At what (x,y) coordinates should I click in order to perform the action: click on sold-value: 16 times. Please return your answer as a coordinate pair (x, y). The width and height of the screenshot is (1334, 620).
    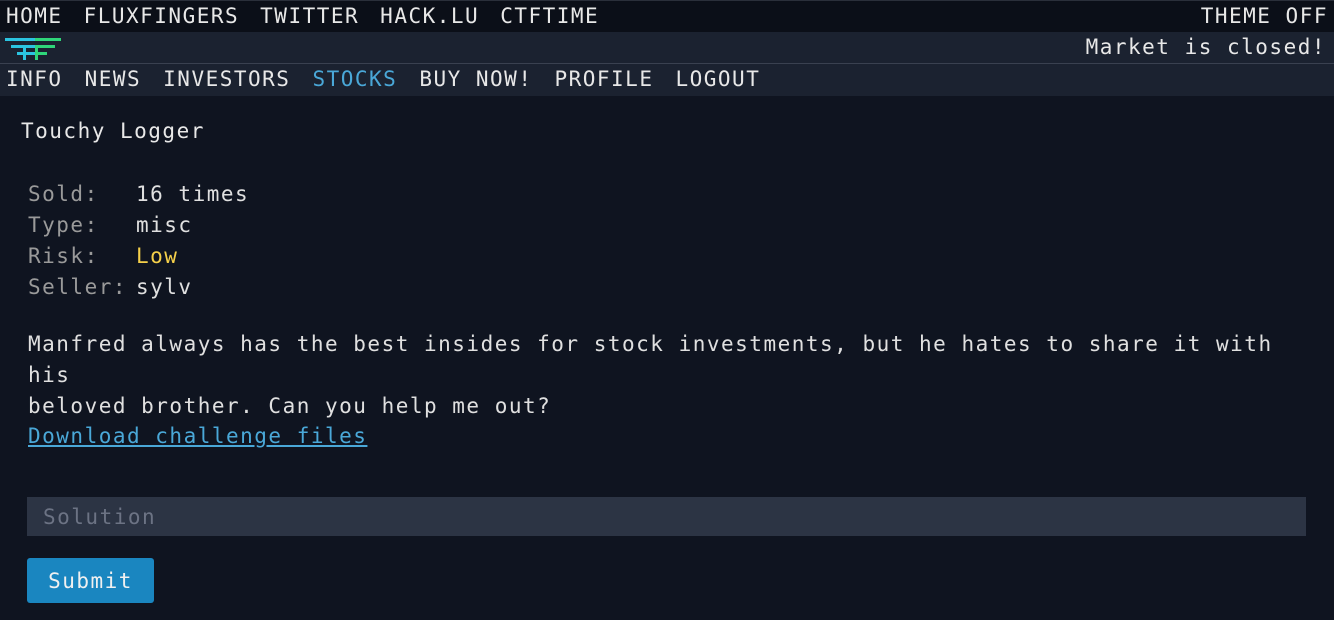
    Looking at the image, I should click on (193, 194).